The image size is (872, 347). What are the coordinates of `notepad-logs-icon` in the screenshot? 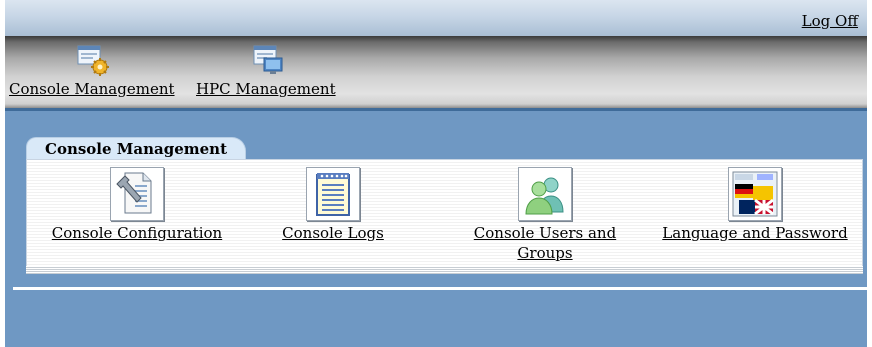 It's located at (333, 194).